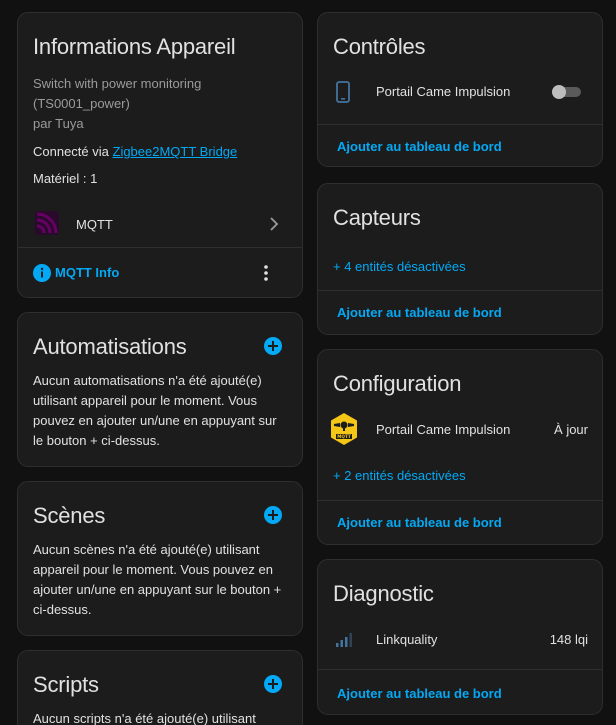  I want to click on controls-entity-name: Portail Came Impulsion, so click(443, 91).